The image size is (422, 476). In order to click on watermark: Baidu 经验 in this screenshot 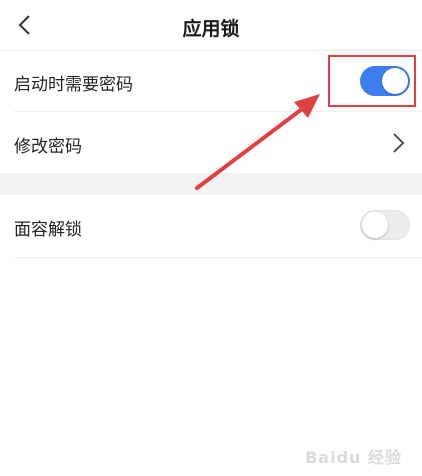, I will do `click(353, 457)`.